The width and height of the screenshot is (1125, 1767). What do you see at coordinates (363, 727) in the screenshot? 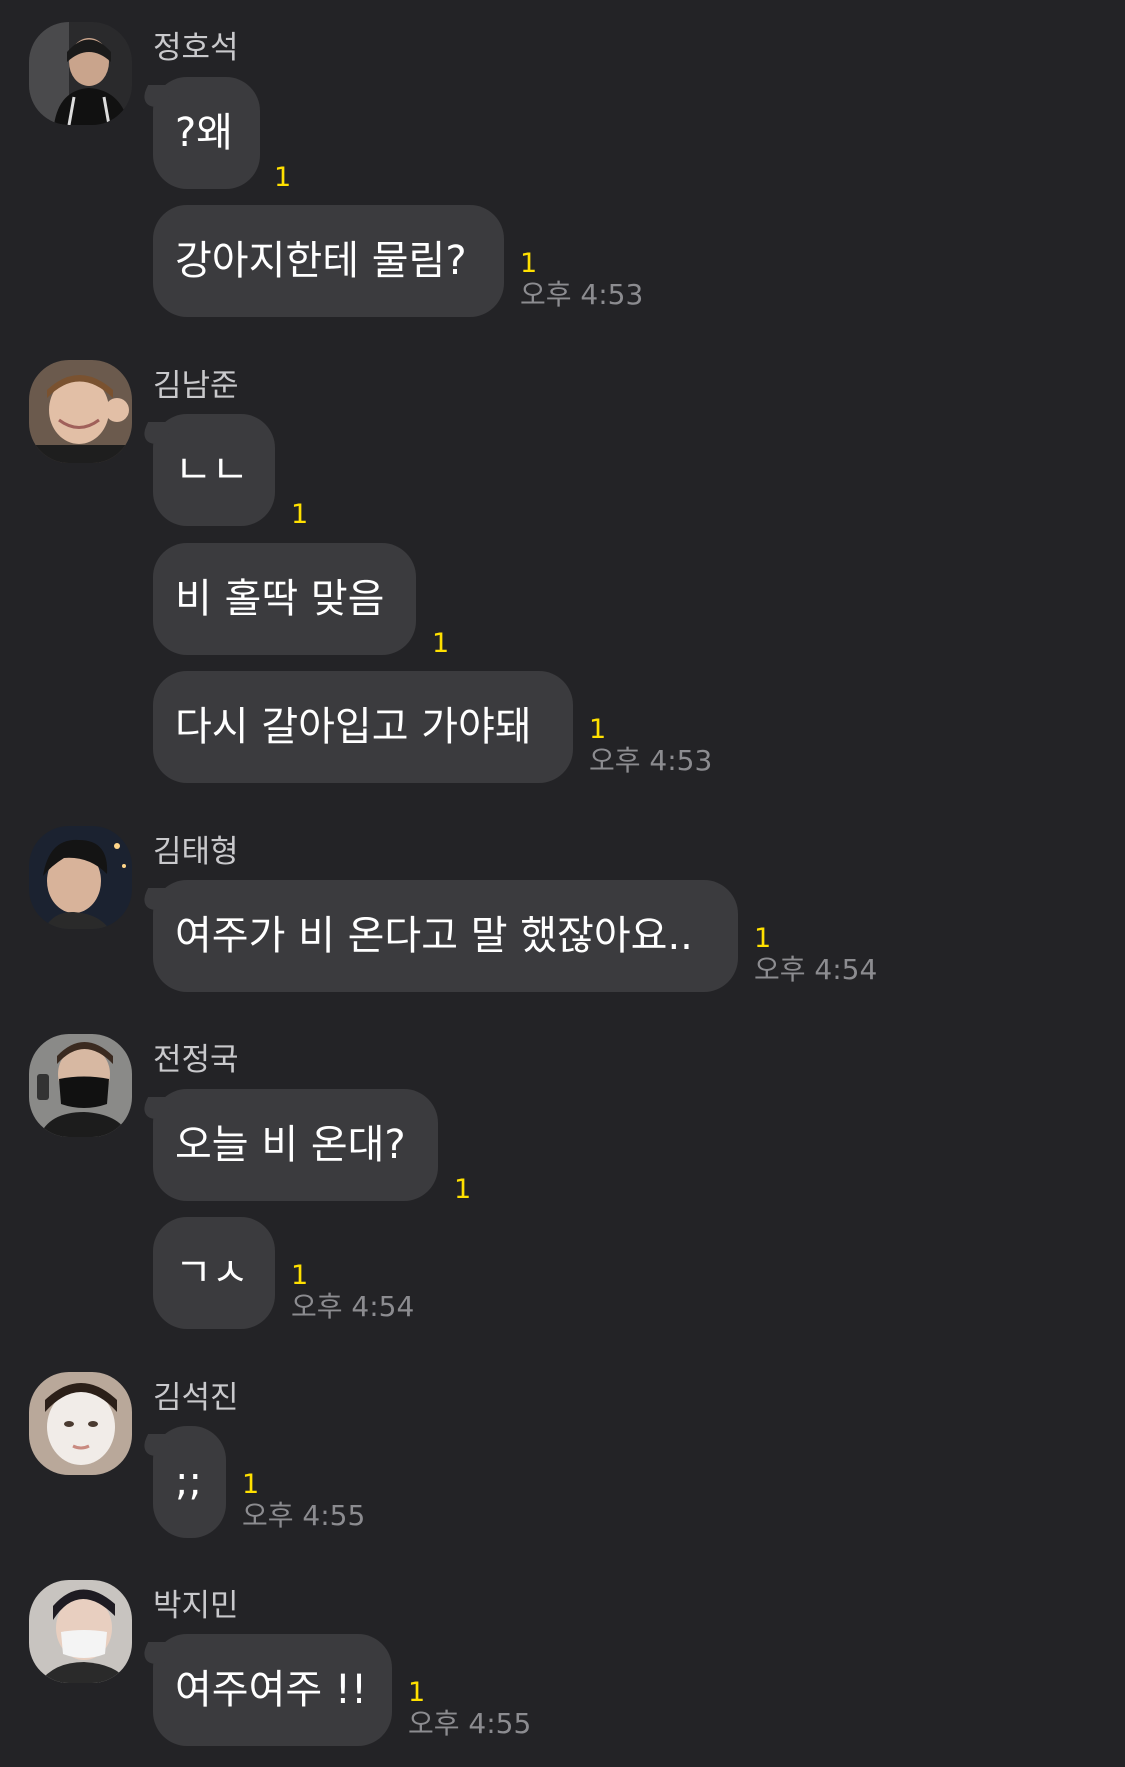
I see `message-bubble: 다시 갈아입고 가야돼` at bounding box center [363, 727].